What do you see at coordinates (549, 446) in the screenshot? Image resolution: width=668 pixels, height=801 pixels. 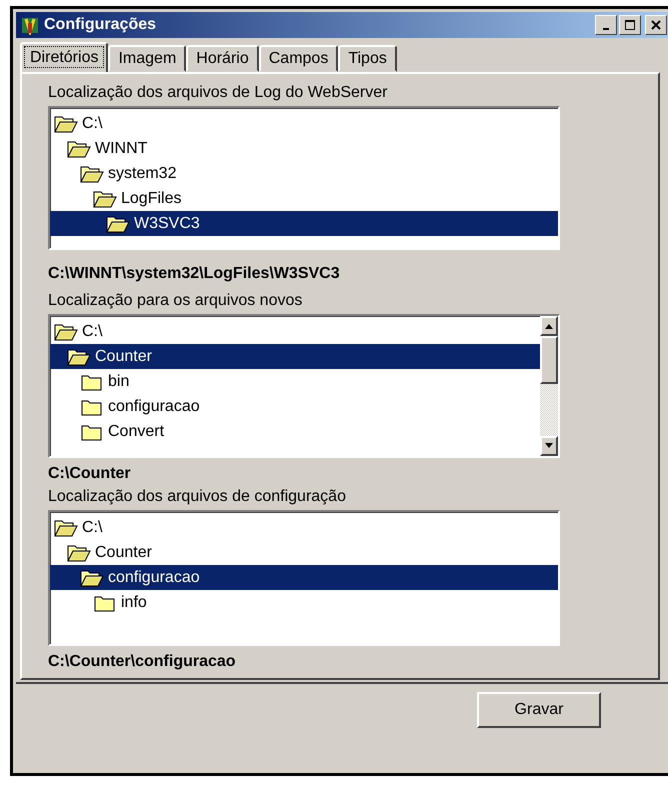 I see `scroll-down-icon` at bounding box center [549, 446].